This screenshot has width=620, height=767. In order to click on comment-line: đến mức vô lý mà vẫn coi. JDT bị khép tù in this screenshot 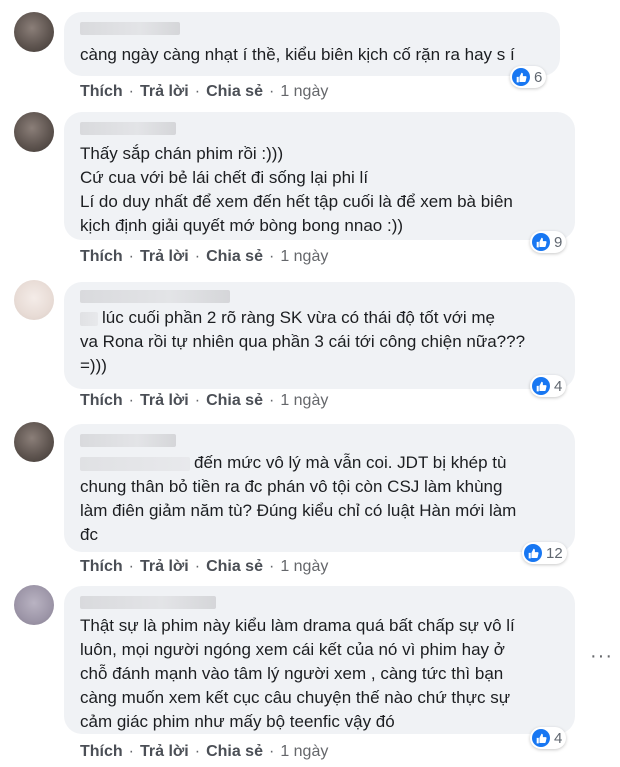, I will do `click(298, 463)`.